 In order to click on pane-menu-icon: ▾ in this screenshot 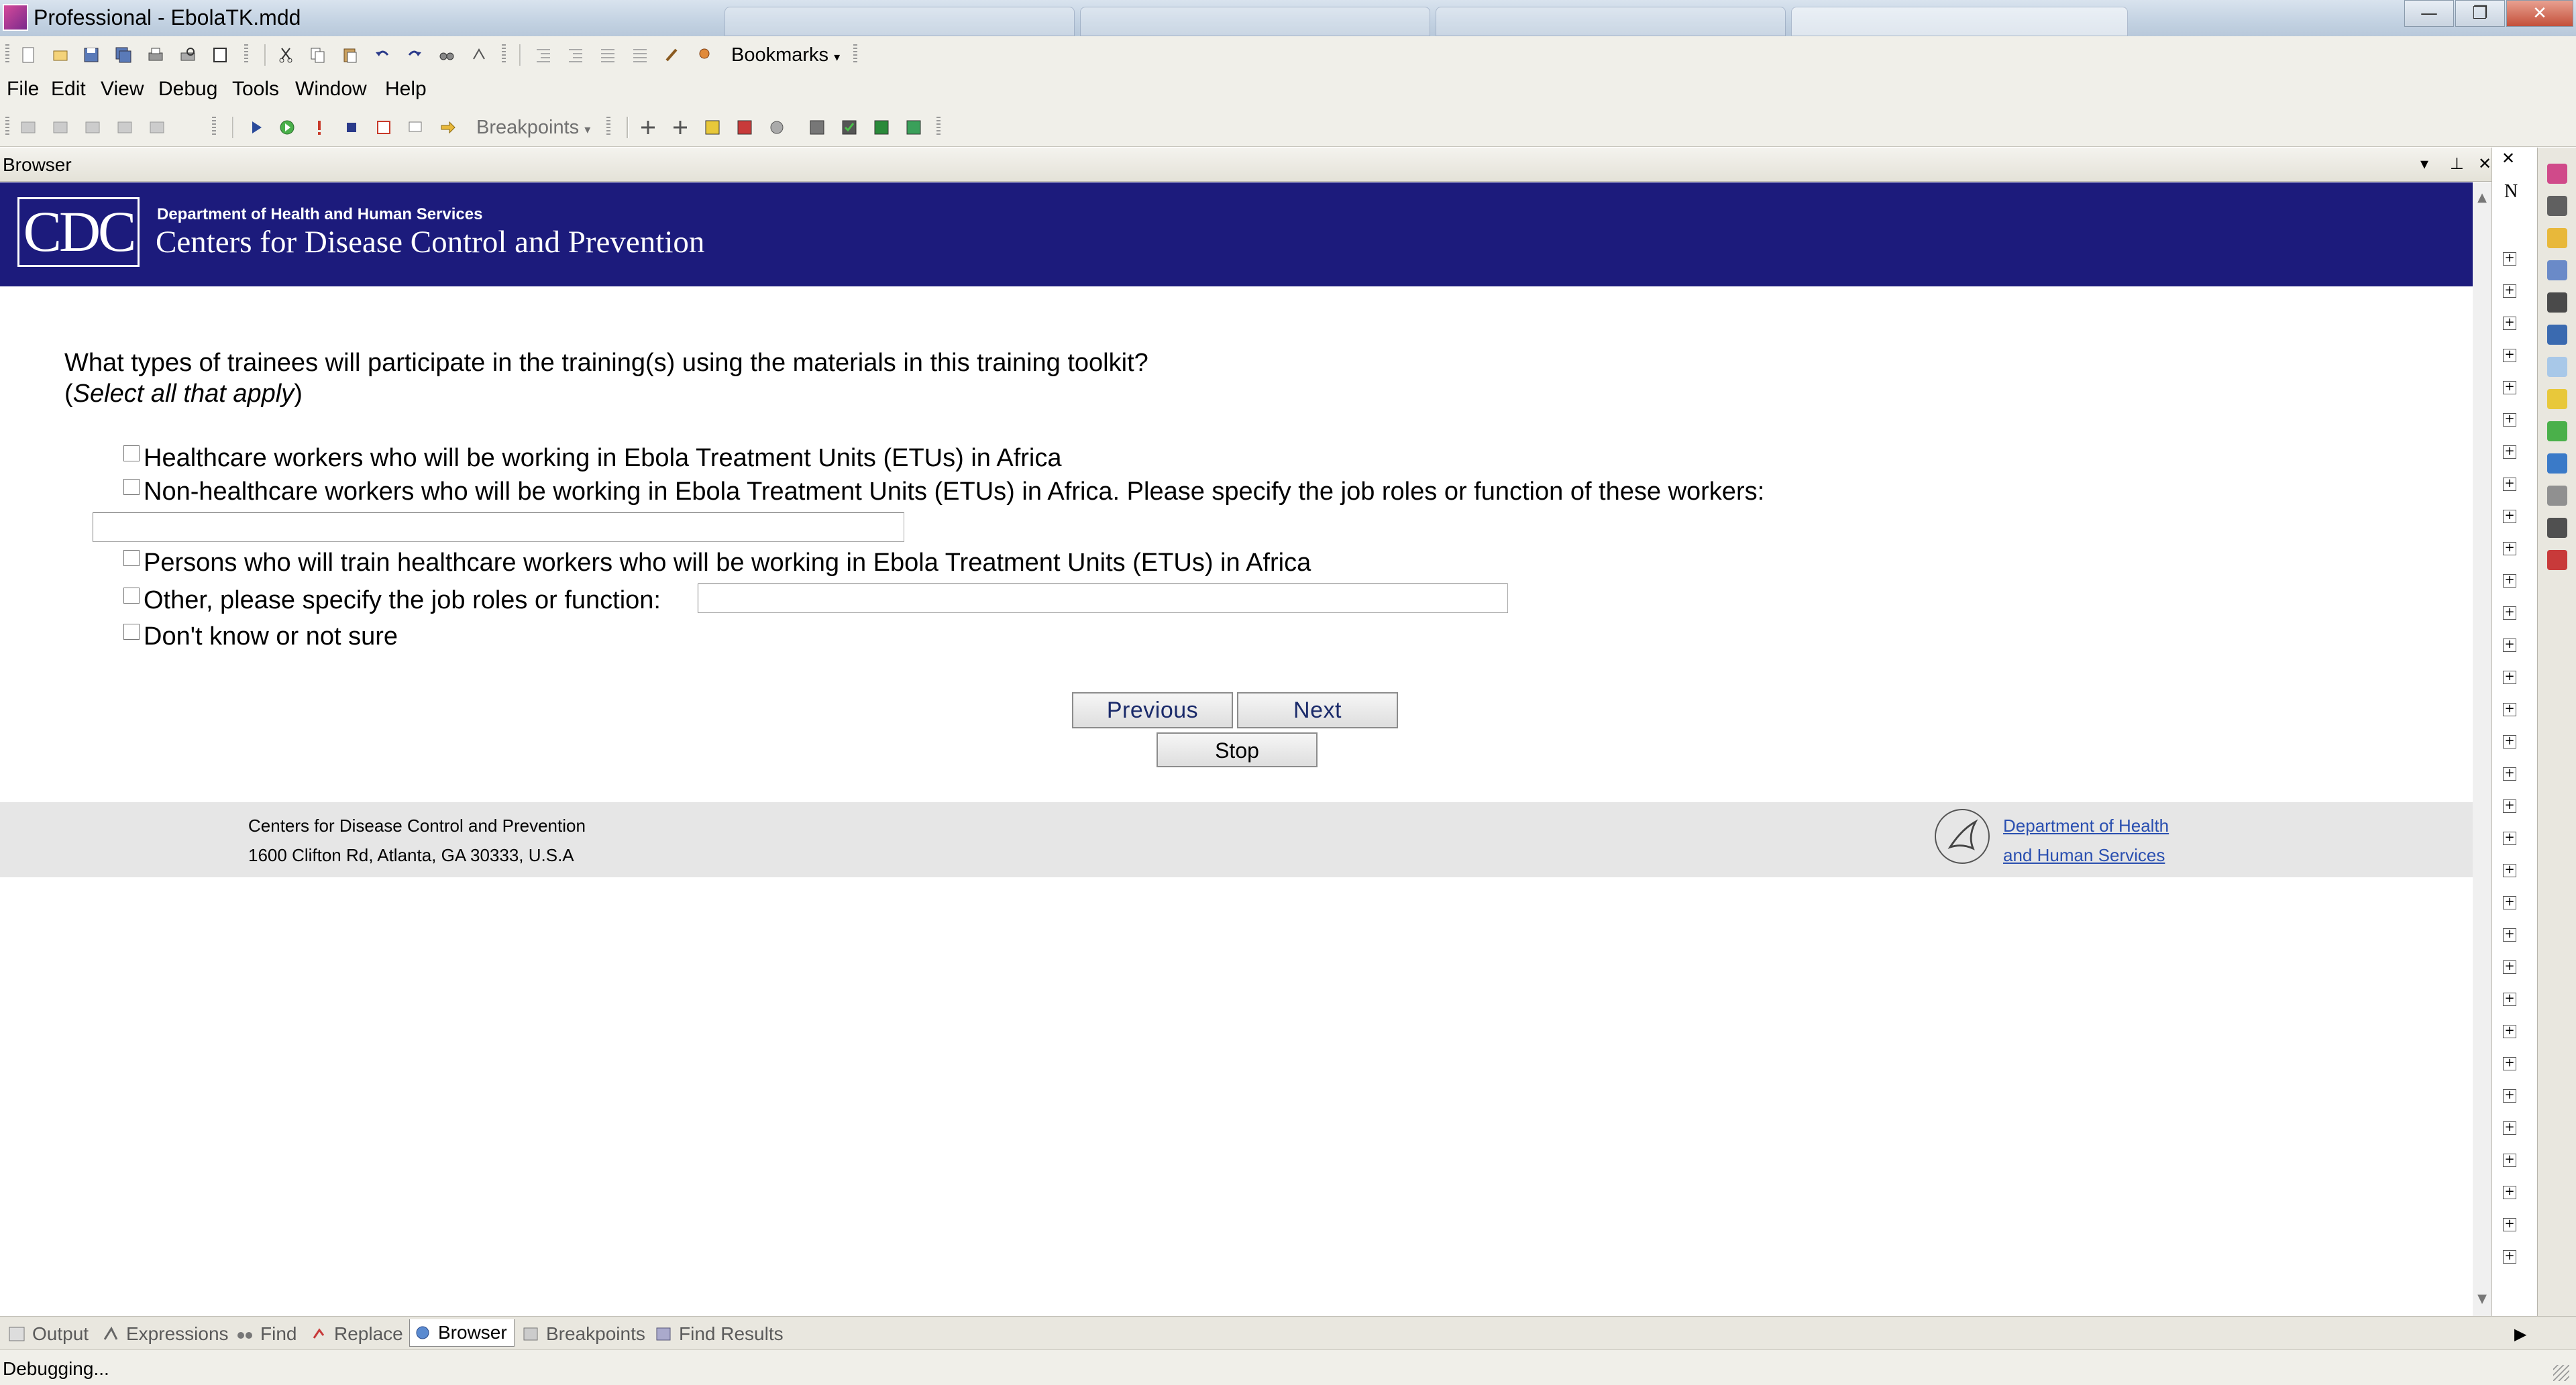, I will do `click(2424, 163)`.